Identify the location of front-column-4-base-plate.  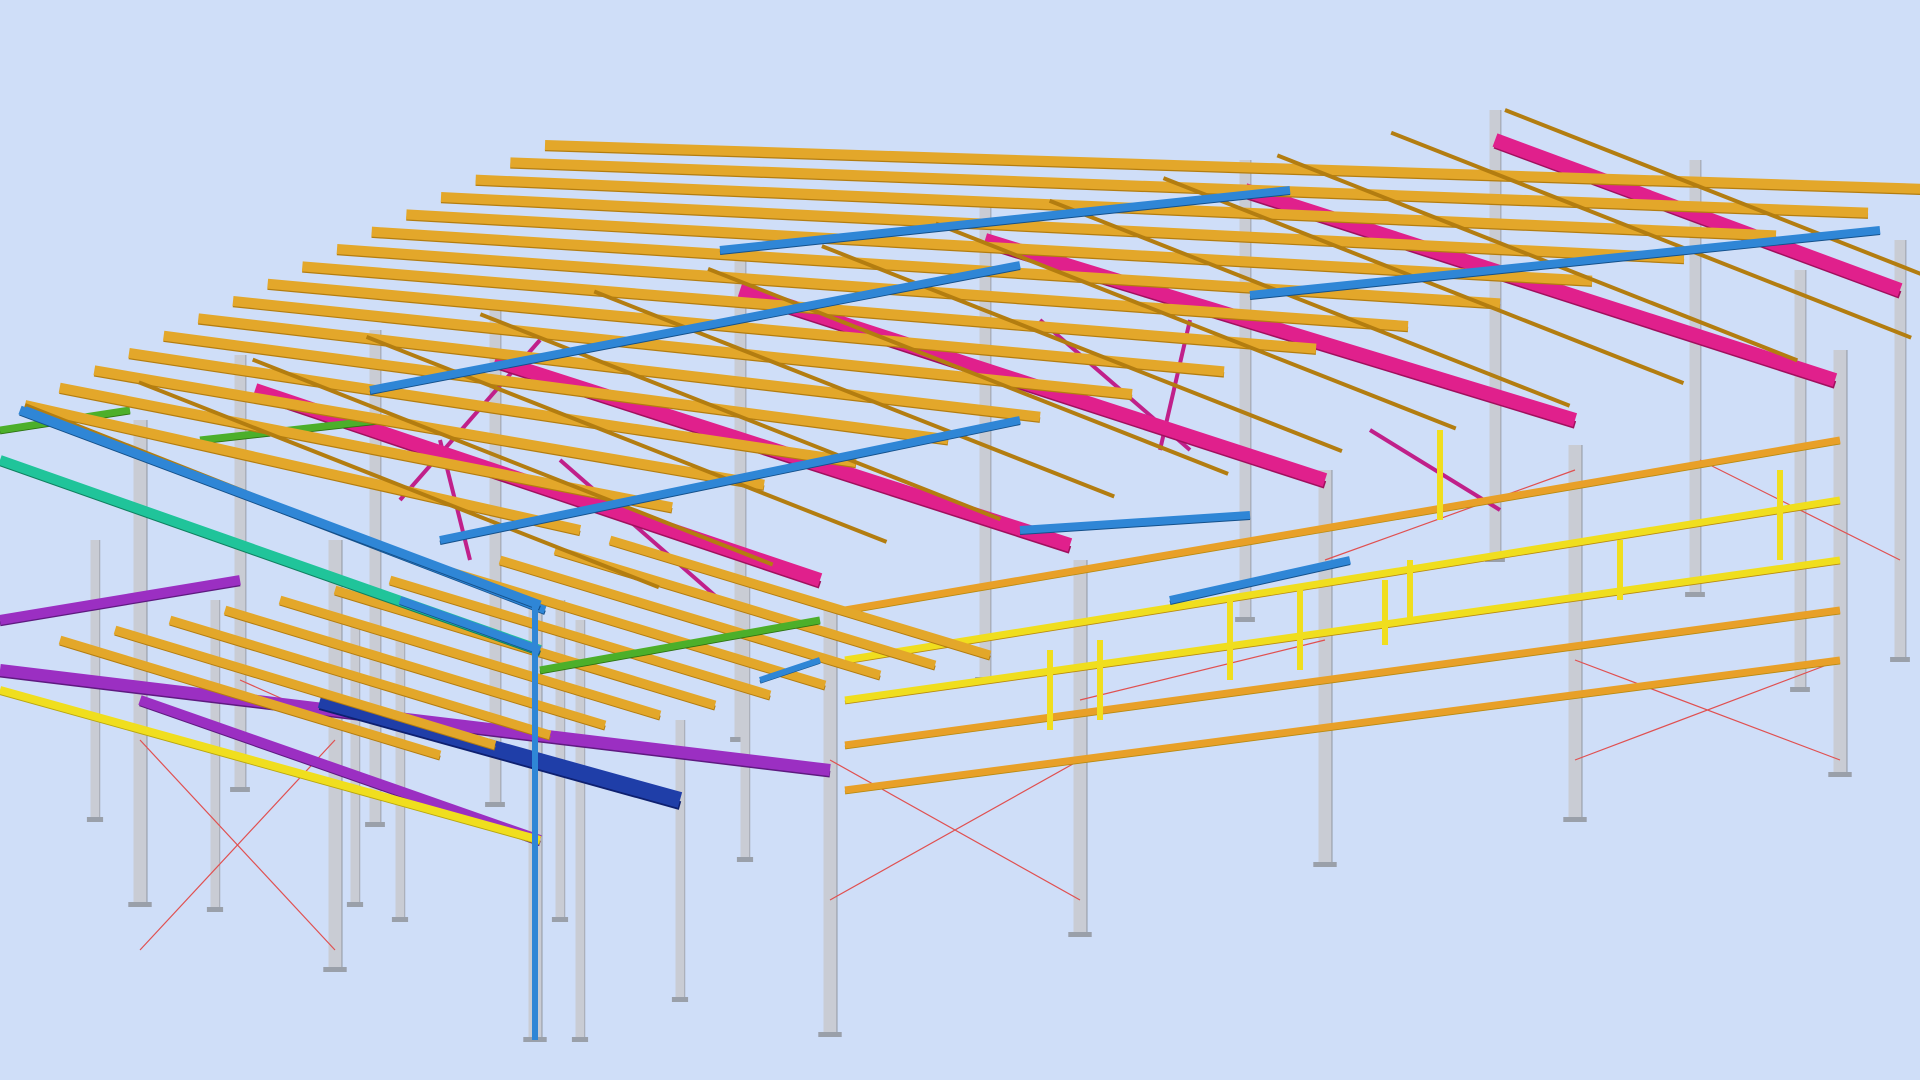
(1080, 934).